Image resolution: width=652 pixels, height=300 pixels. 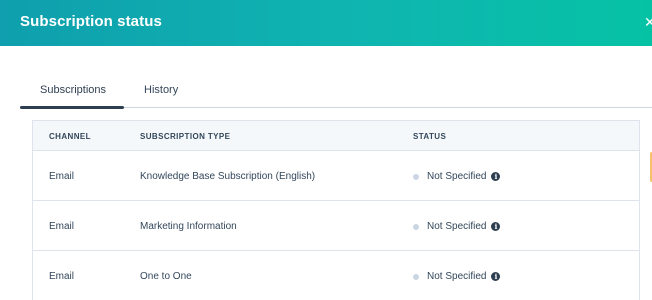 I want to click on subscription-type-cell: Knowledge Base Subscription (English), so click(x=228, y=176).